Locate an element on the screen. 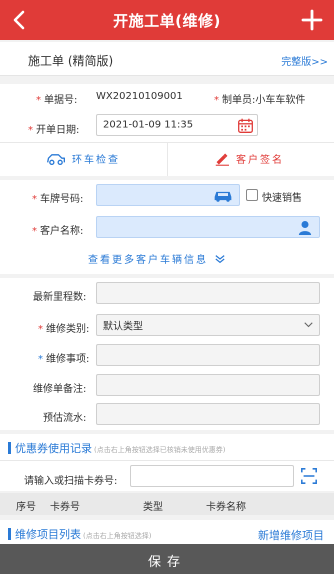 The image size is (334, 574). flow-estimate-input is located at coordinates (208, 414).